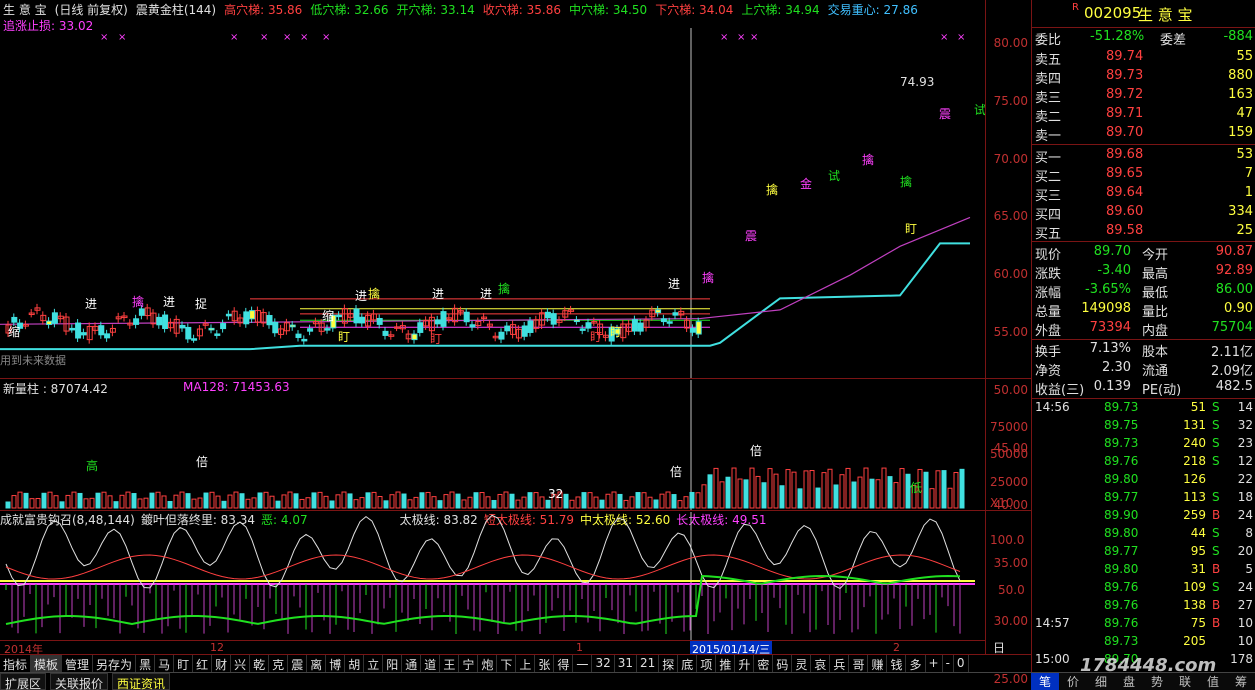 The width and height of the screenshot is (1255, 690). Describe the element at coordinates (507, 663) in the screenshot. I see `toolbar-item-23: 下` at that location.